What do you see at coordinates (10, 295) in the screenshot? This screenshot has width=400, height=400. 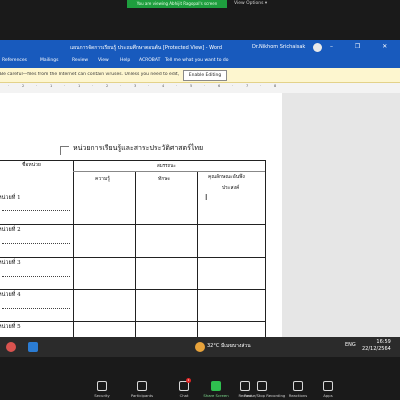 I see `row-label-unit-4: หน่วยที่ 4` at bounding box center [10, 295].